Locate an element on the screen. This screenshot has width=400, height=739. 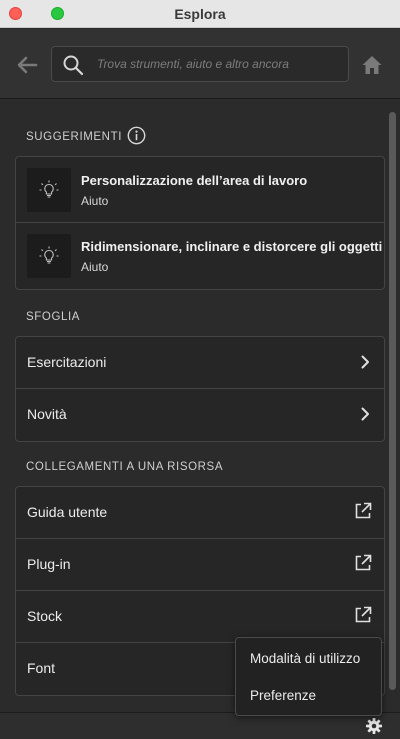
panel-footer is located at coordinates (200, 725).